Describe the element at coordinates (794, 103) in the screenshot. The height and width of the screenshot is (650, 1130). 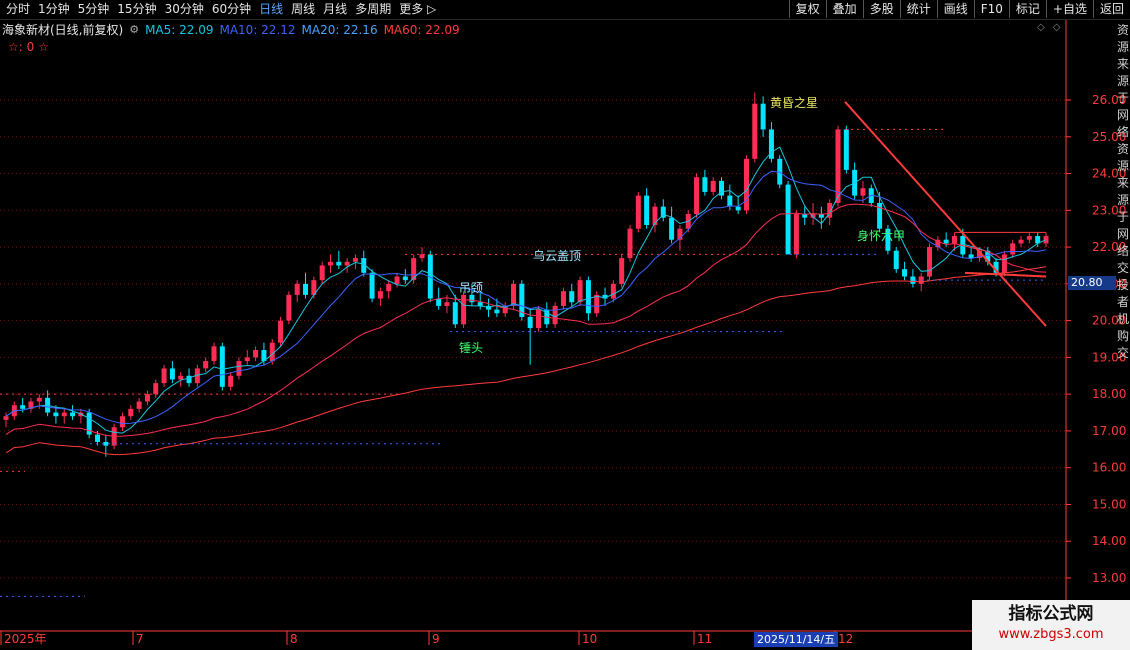
I see `pattern-annotation: 黄昏之星` at that location.